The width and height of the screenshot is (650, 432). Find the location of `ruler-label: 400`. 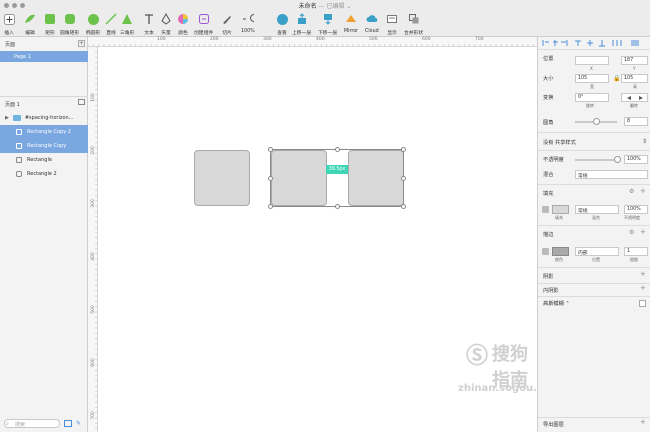

ruler-label: 400 is located at coordinates (320, 39).